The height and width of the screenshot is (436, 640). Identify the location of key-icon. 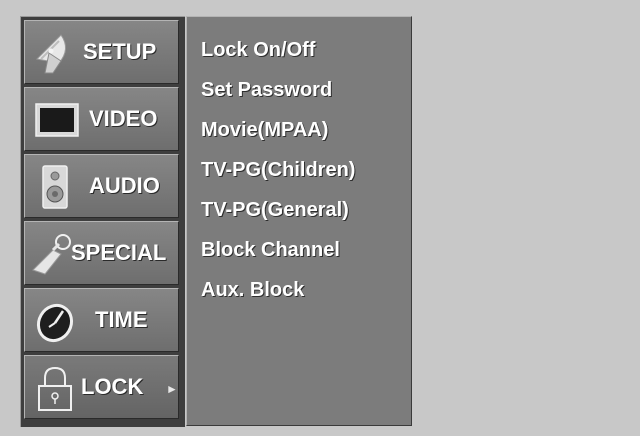
(51, 254).